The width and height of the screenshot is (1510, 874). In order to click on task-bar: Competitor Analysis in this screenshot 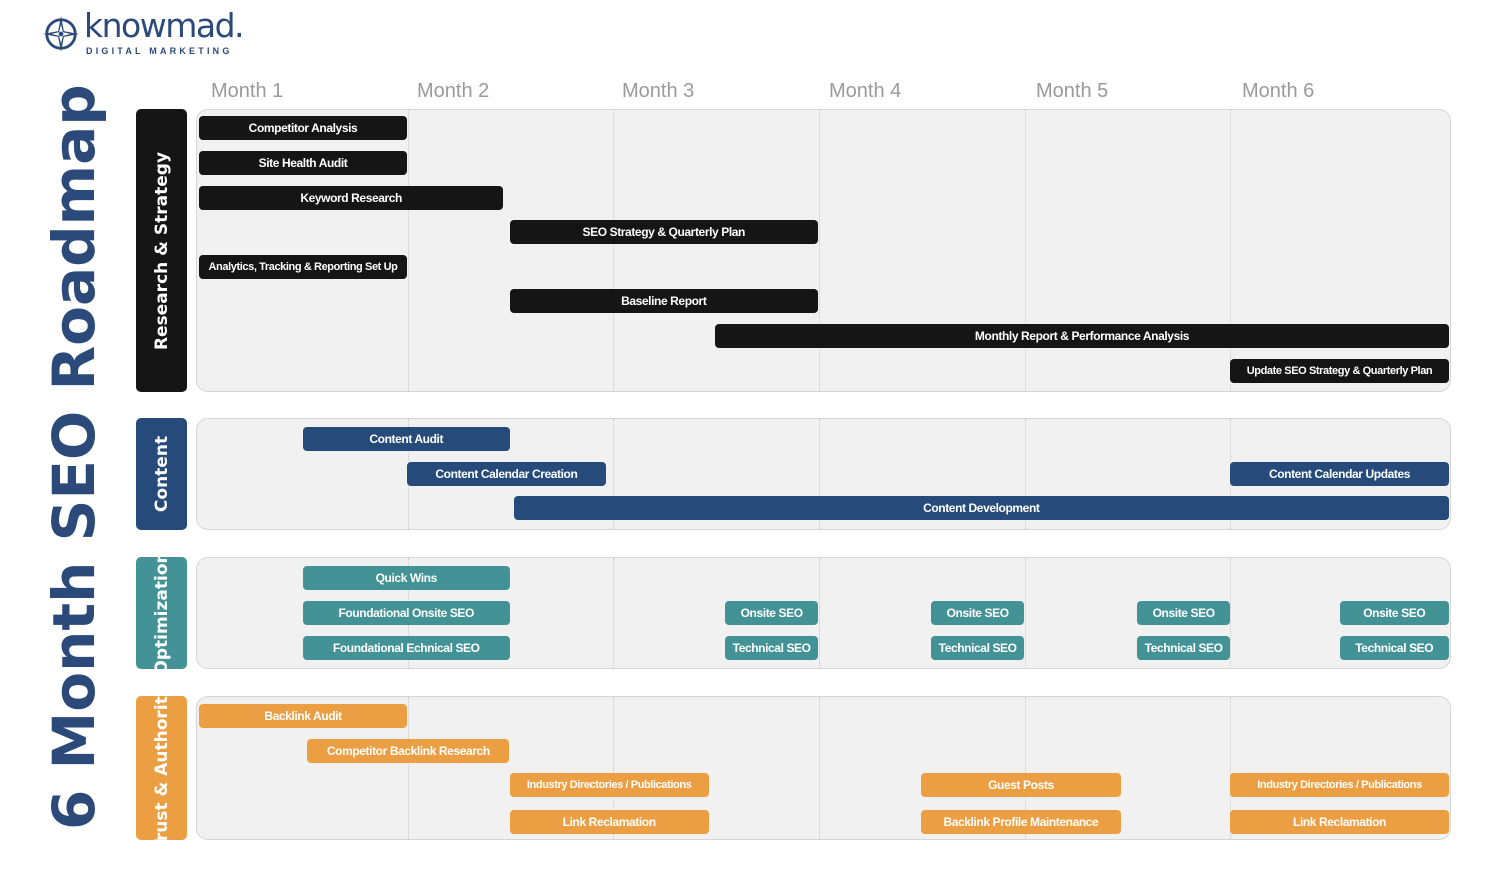, I will do `click(303, 128)`.